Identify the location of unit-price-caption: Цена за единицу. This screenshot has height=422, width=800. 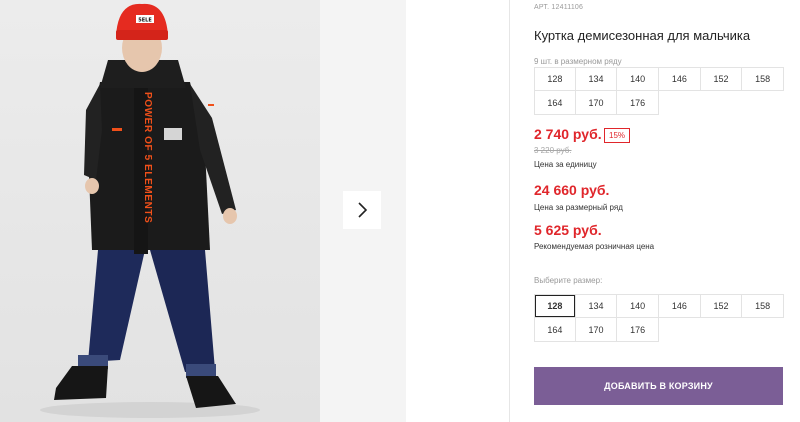
(565, 164).